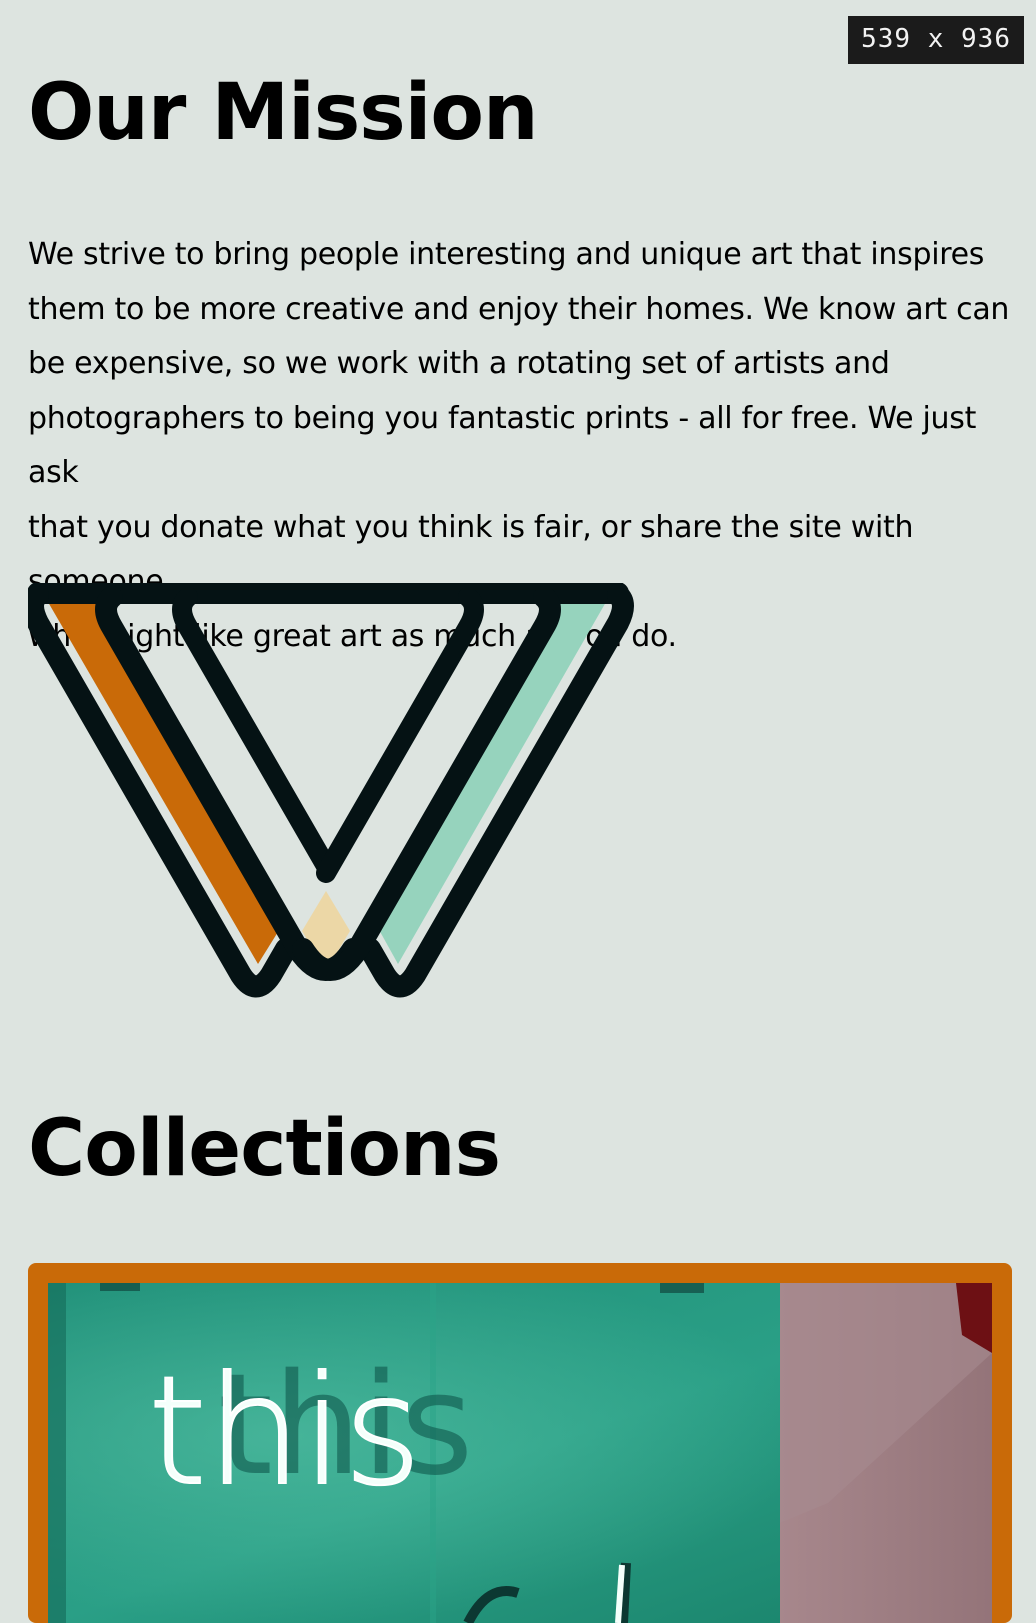  I want to click on logo-right-stripe, so click(489, 783).